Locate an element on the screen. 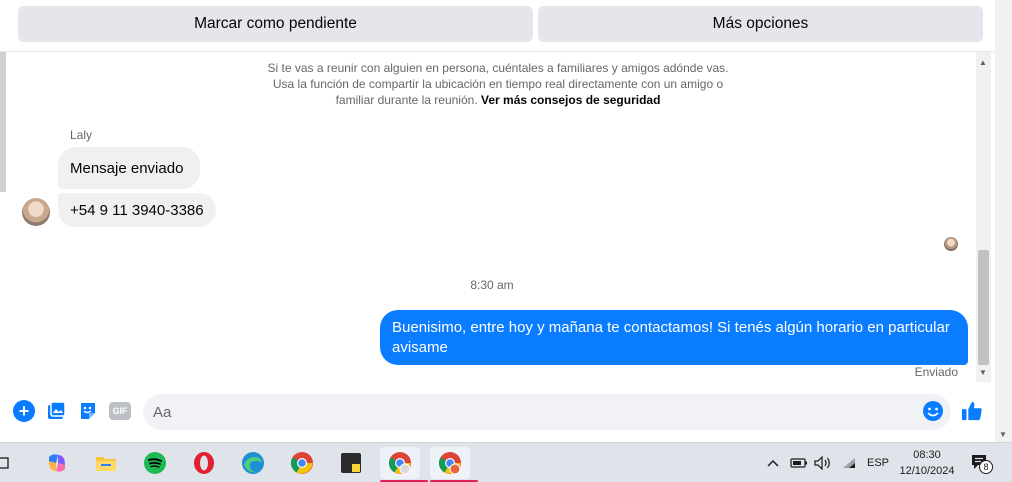 Image resolution: width=1012 pixels, height=482 pixels. left-edge-strip is located at coordinates (3, 122).